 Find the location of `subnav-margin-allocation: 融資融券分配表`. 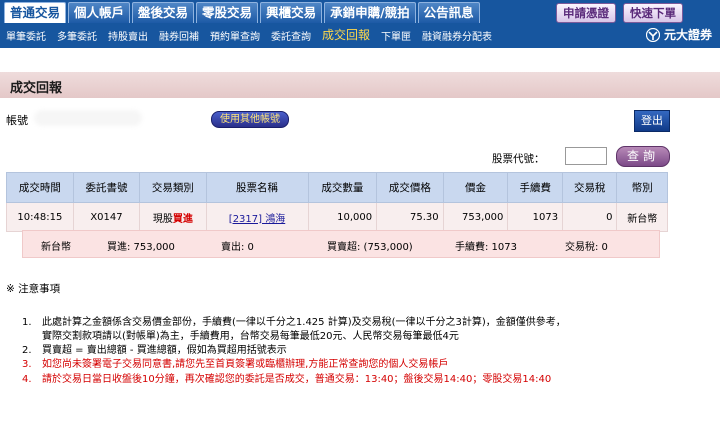

subnav-margin-allocation: 融資融券分配表 is located at coordinates (457, 35).